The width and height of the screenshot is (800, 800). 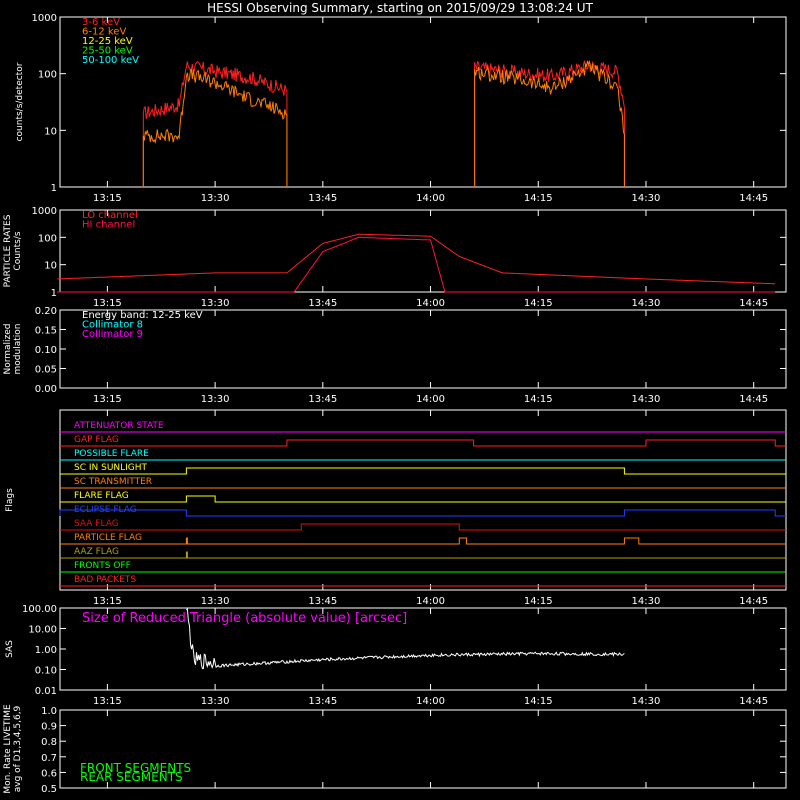 What do you see at coordinates (49, 711) in the screenshot?
I see `y-tick-label: 1.0` at bounding box center [49, 711].